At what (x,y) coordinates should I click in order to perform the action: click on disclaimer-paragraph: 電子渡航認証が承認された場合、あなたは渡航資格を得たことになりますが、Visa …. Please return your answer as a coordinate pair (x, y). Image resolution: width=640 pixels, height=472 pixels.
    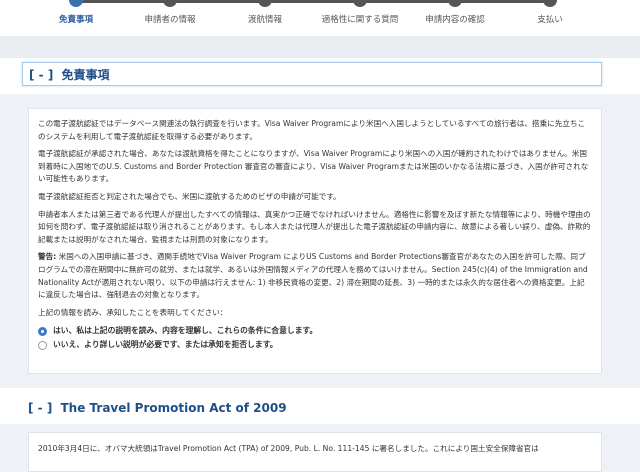
    Looking at the image, I should click on (313, 166).